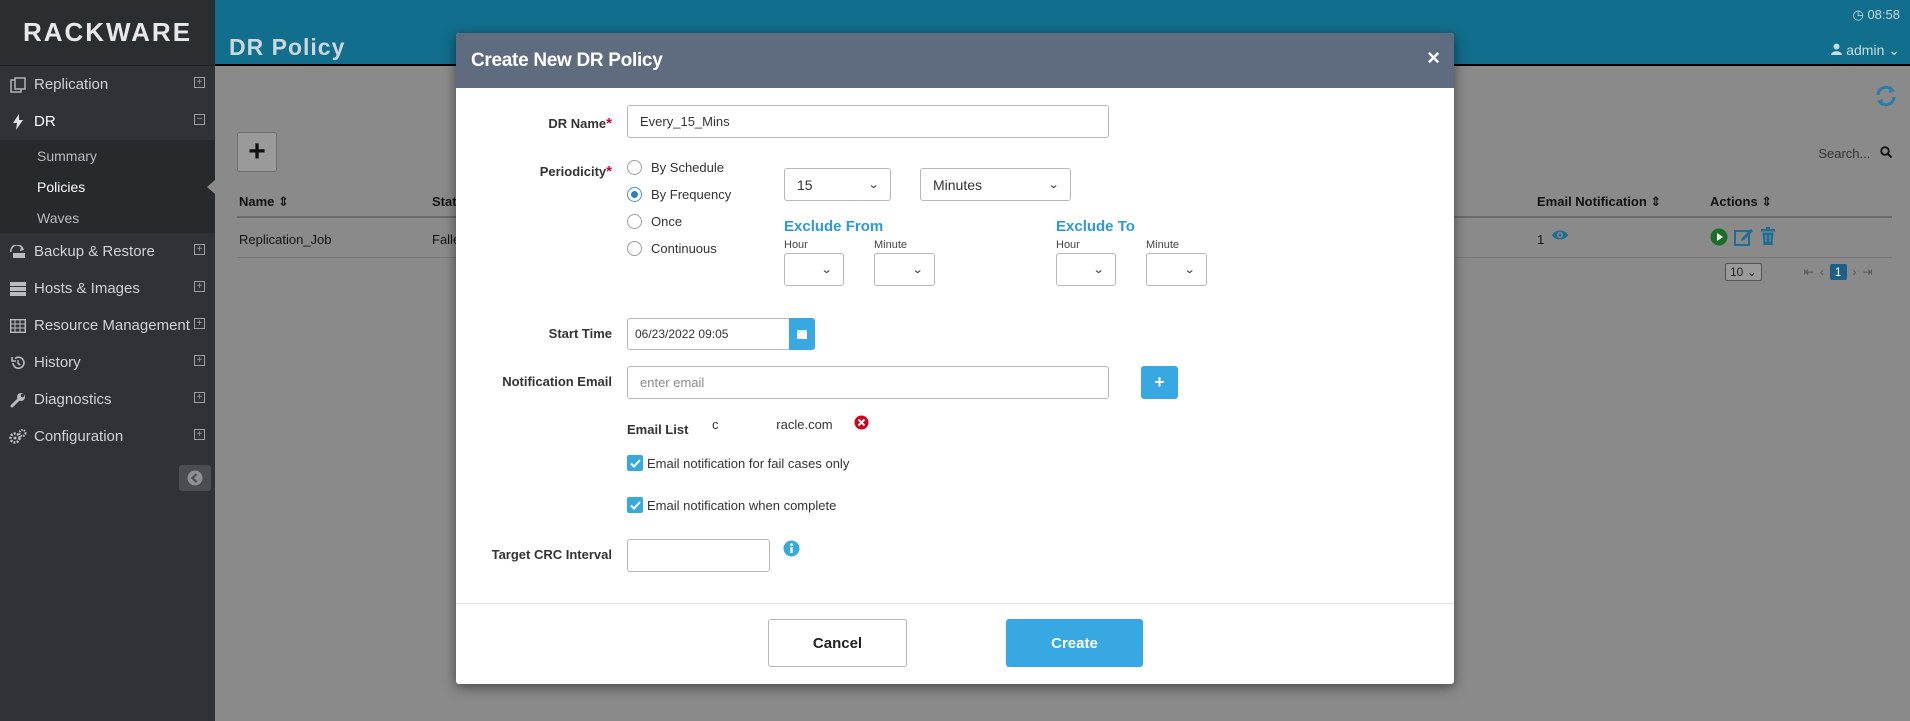 This screenshot has height=721, width=1910. What do you see at coordinates (1095, 226) in the screenshot?
I see `exclude-to-title: Exclude To` at bounding box center [1095, 226].